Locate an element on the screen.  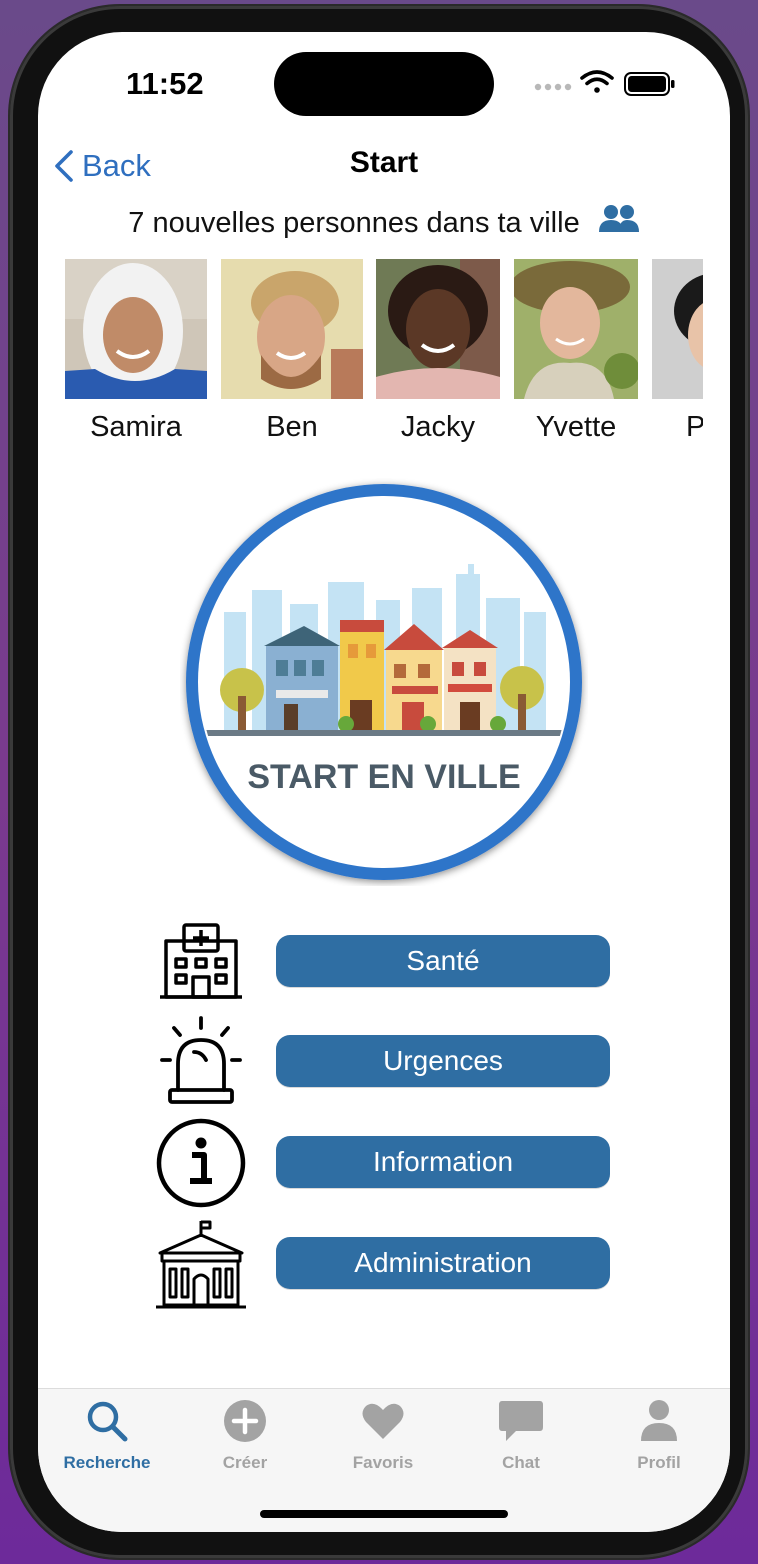
status-time: 11:52 is located at coordinates (165, 83).